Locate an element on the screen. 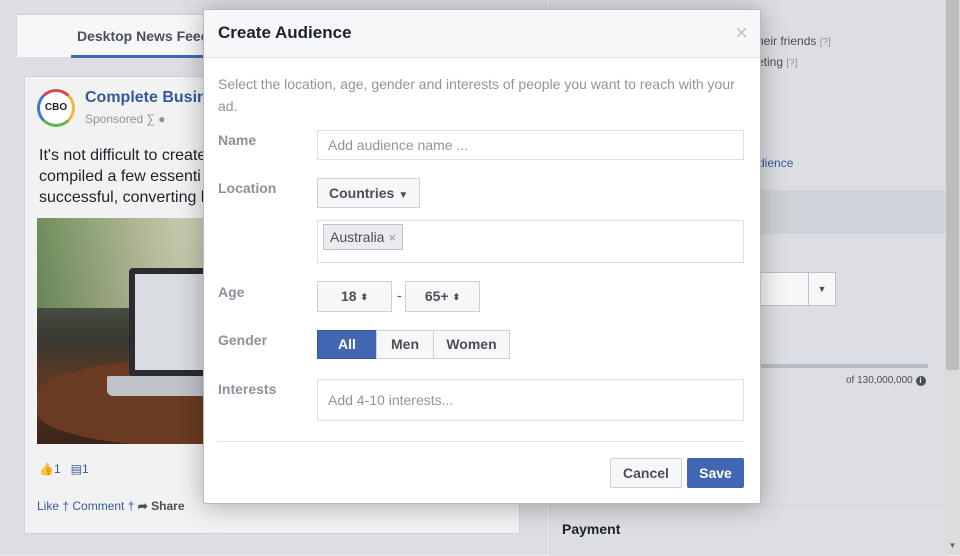  friends-option: heir friends [?] is located at coordinates (794, 41).